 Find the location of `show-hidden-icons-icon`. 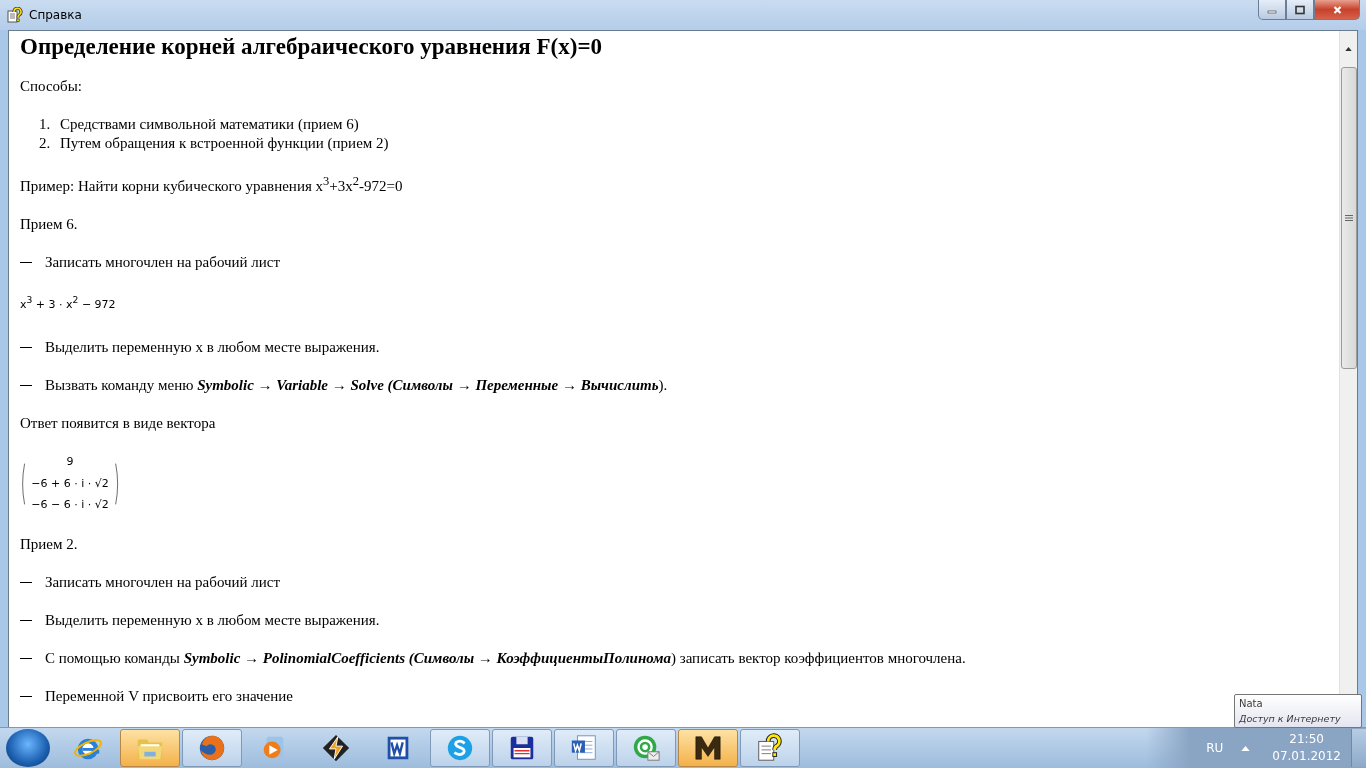

show-hidden-icons-icon is located at coordinates (1246, 748).